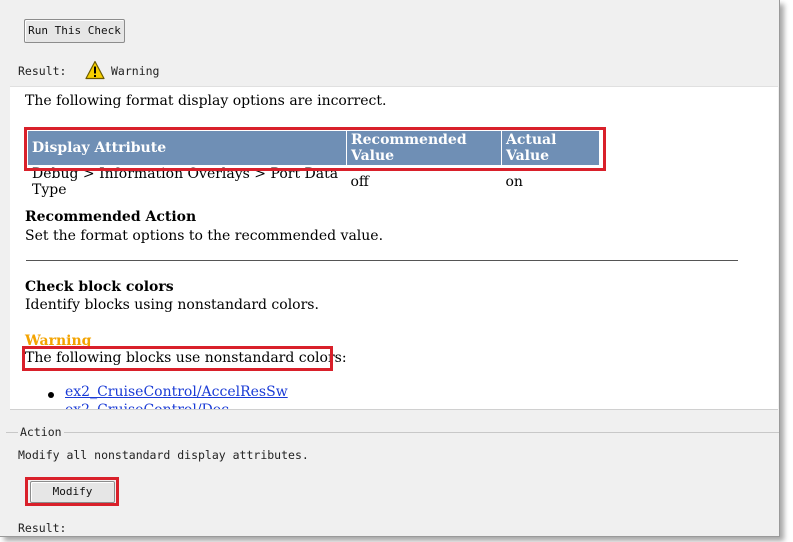 The width and height of the screenshot is (793, 542). I want to click on action-result-label: Result:, so click(42, 528).